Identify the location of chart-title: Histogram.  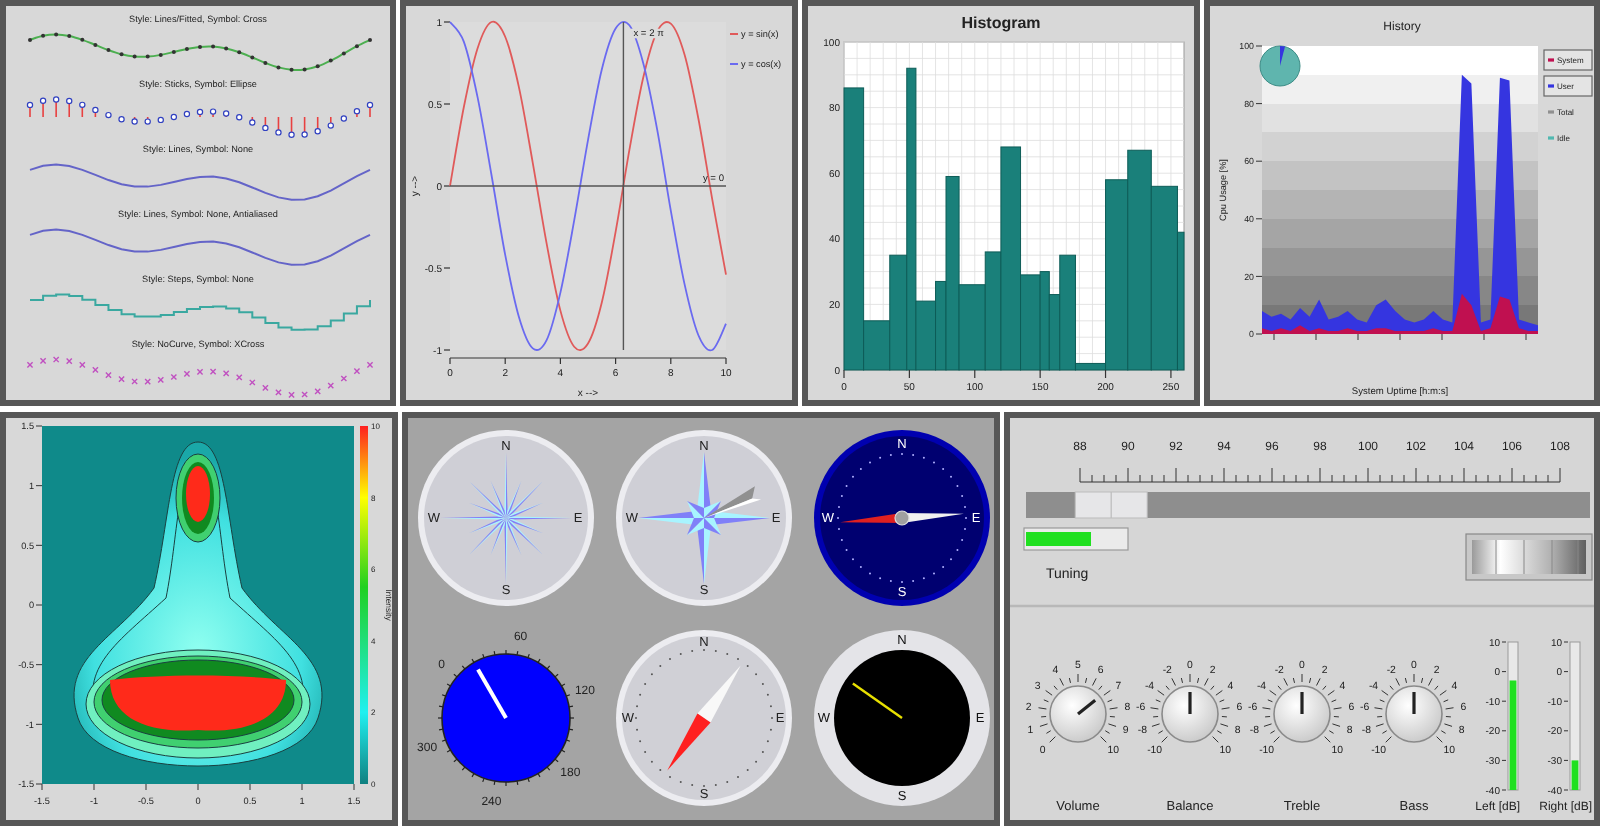
(1001, 23).